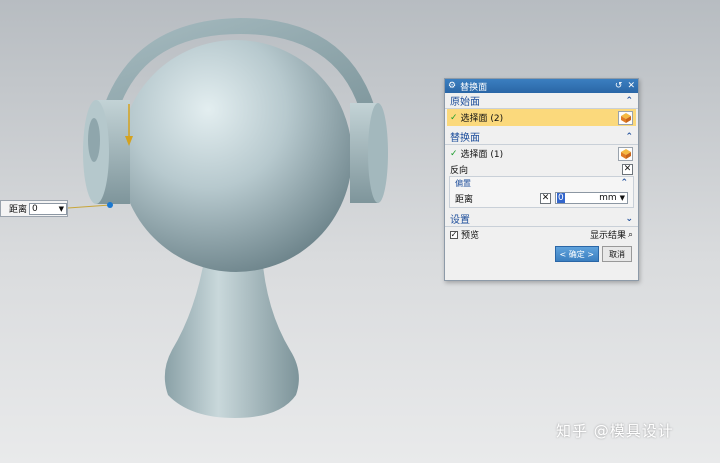  I want to click on floating-distance-value: 0, so click(35, 208).